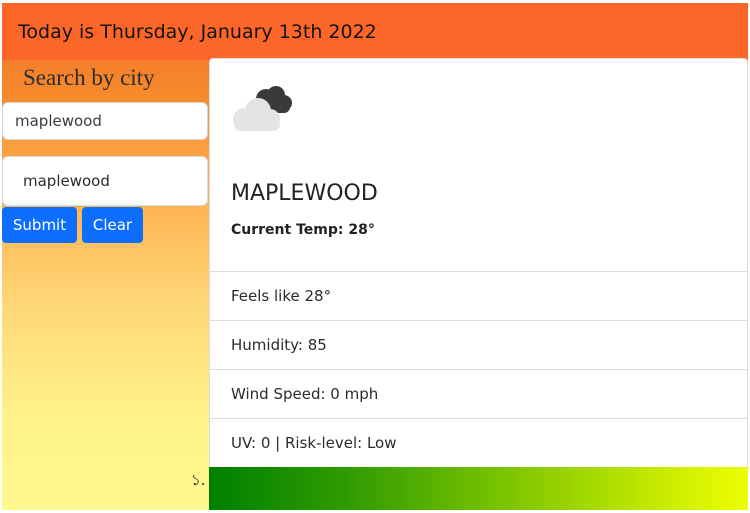  Describe the element at coordinates (66, 181) in the screenshot. I see `history-item-label: maplewood` at that location.